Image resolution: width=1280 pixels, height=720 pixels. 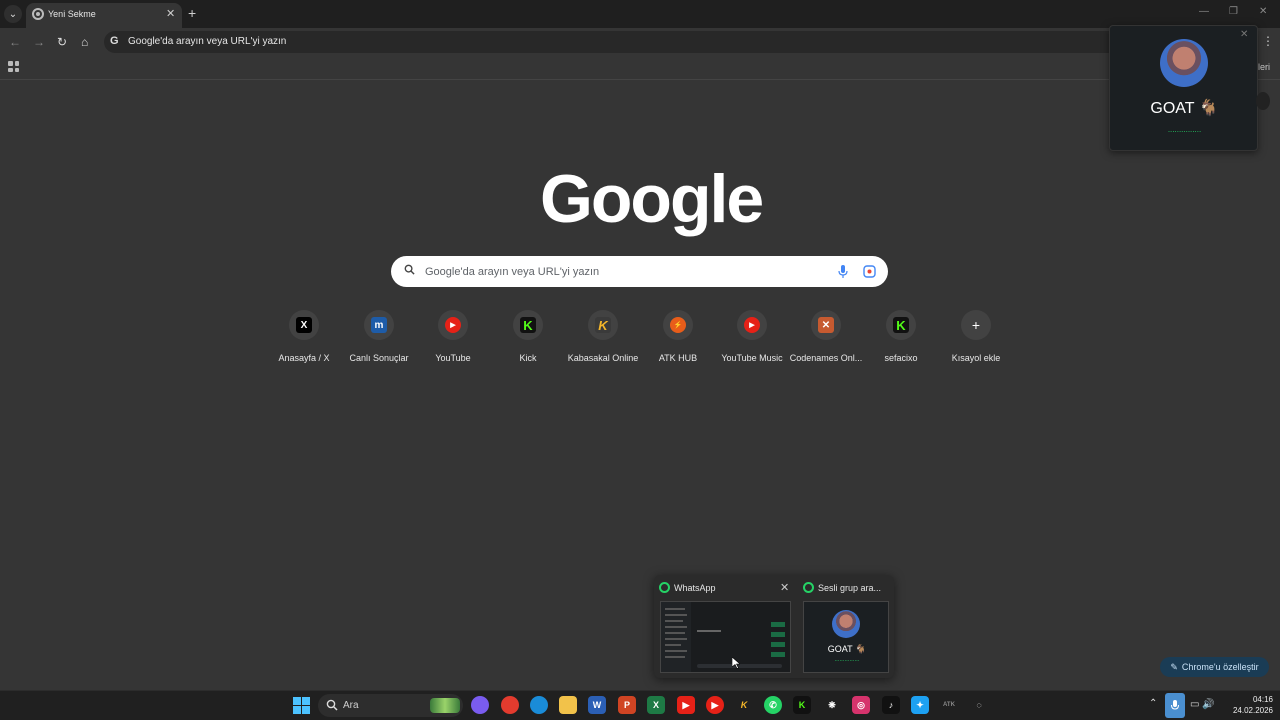 What do you see at coordinates (843, 271) in the screenshot?
I see `voice-search-icon` at bounding box center [843, 271].